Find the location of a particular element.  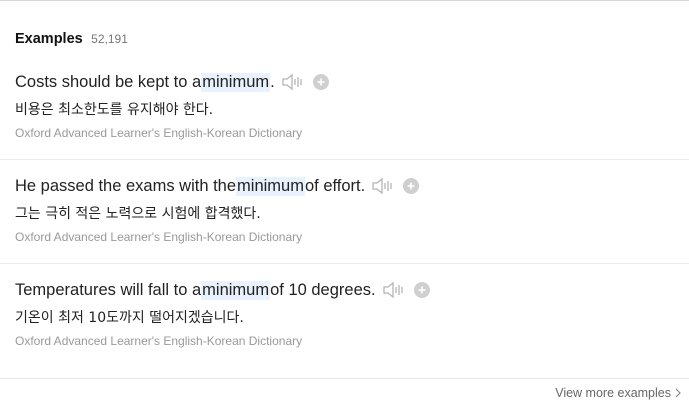

view-more-examples-link: View more examples is located at coordinates (618, 393).